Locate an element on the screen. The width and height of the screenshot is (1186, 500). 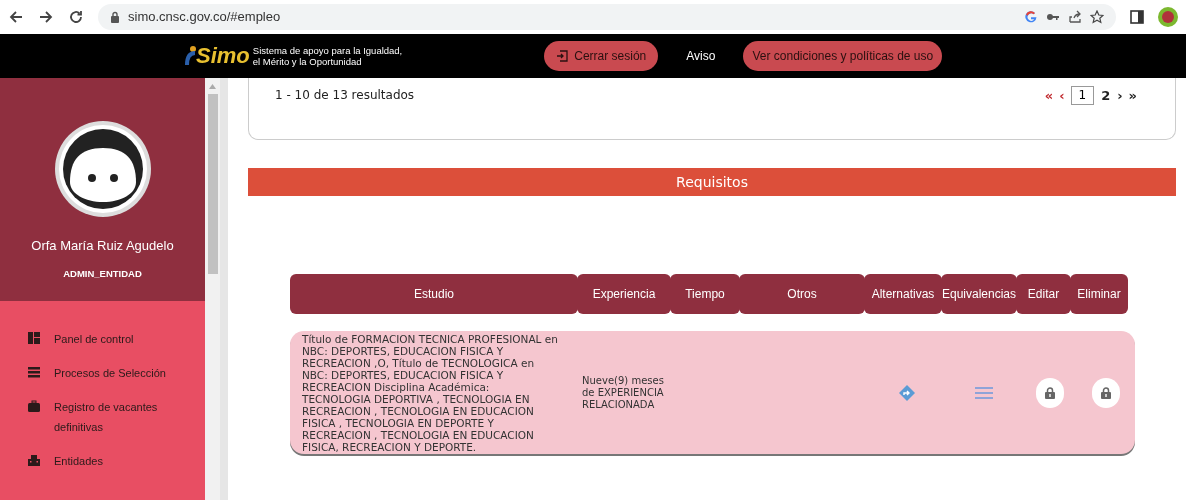
next-page-link: › is located at coordinates (1120, 96).